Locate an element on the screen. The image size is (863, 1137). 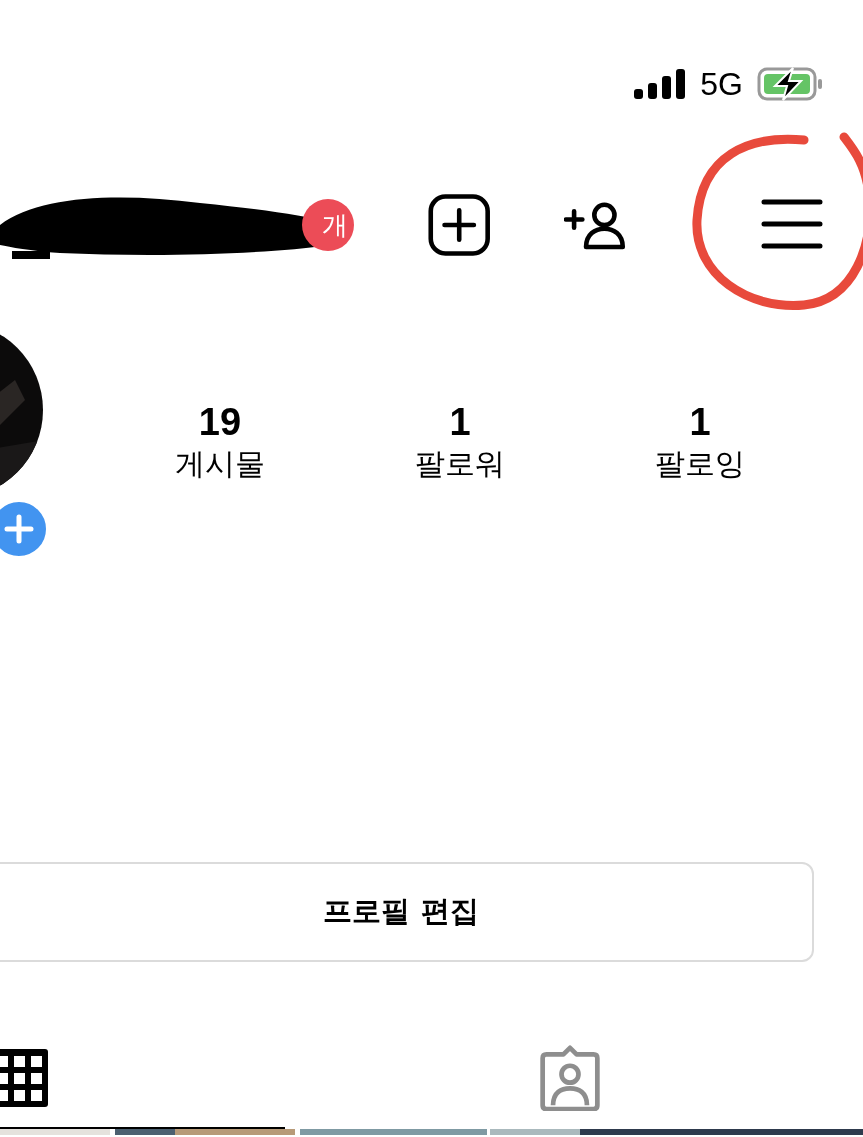
battery-charging-icon is located at coordinates (790, 84).